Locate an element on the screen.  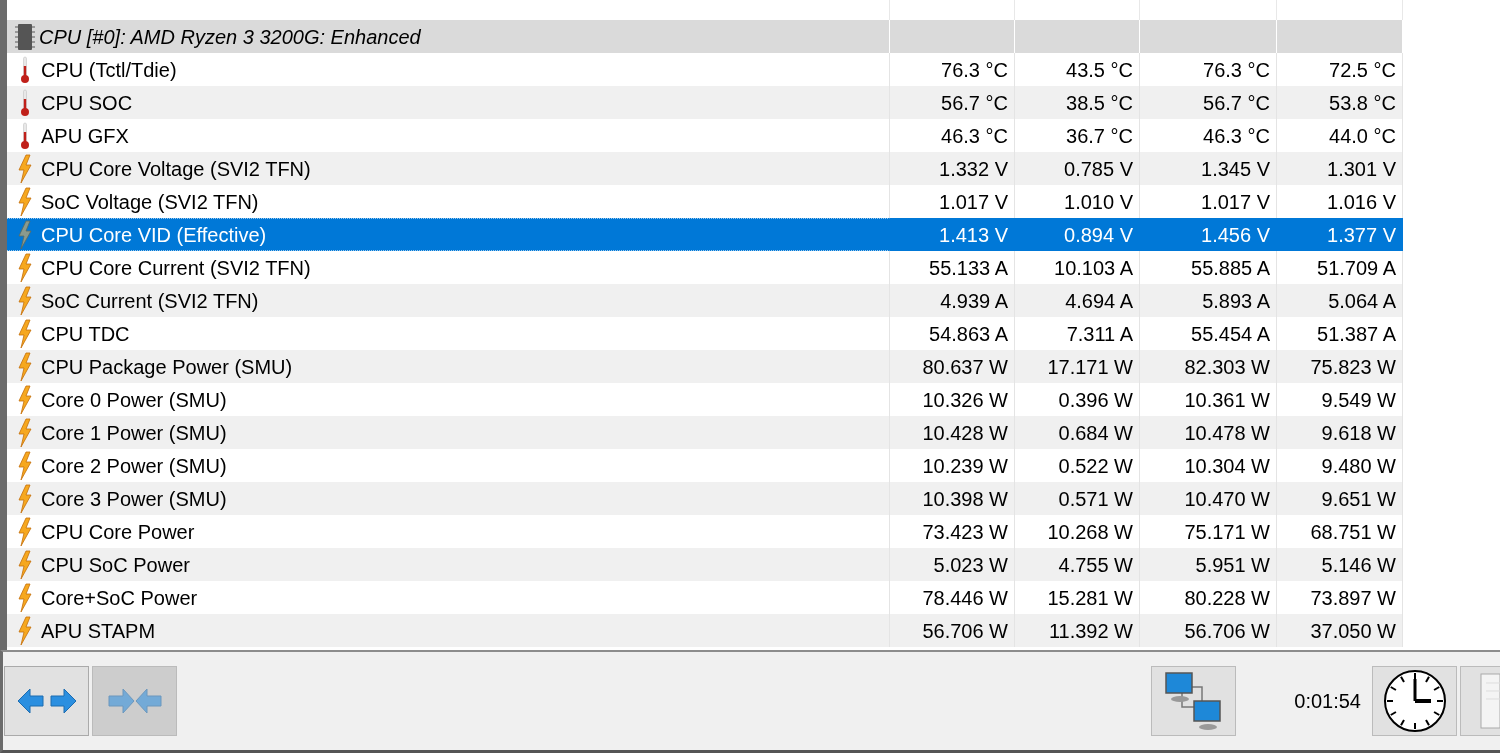
sensor-row: CPU SoC Power 5.023 W 4.755 W 5.951 W 5.146 W is located at coordinates (705, 564).